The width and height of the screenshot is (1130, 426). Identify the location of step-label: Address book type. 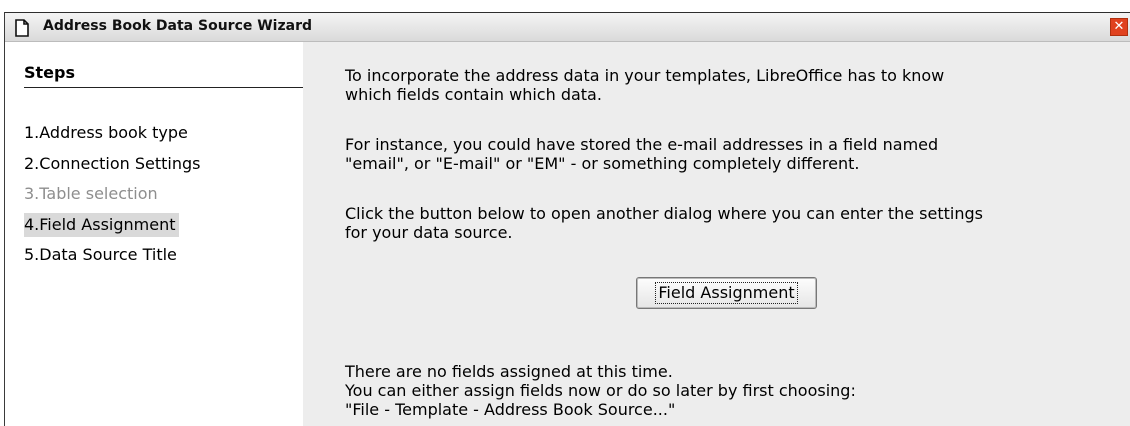
(113, 132).